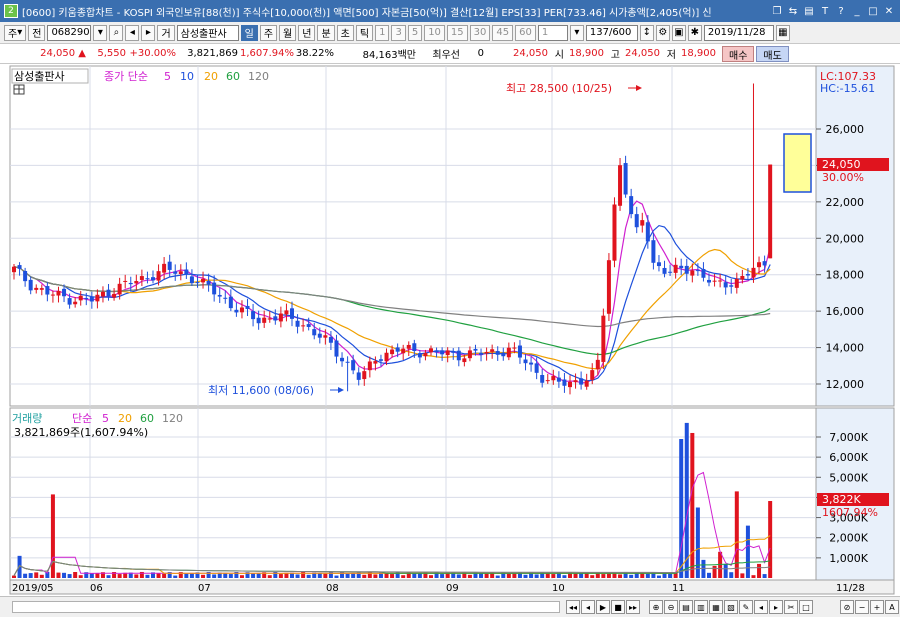 The image size is (900, 617). Describe the element at coordinates (525, 32) in the screenshot. I see `interval-60: 60` at that location.